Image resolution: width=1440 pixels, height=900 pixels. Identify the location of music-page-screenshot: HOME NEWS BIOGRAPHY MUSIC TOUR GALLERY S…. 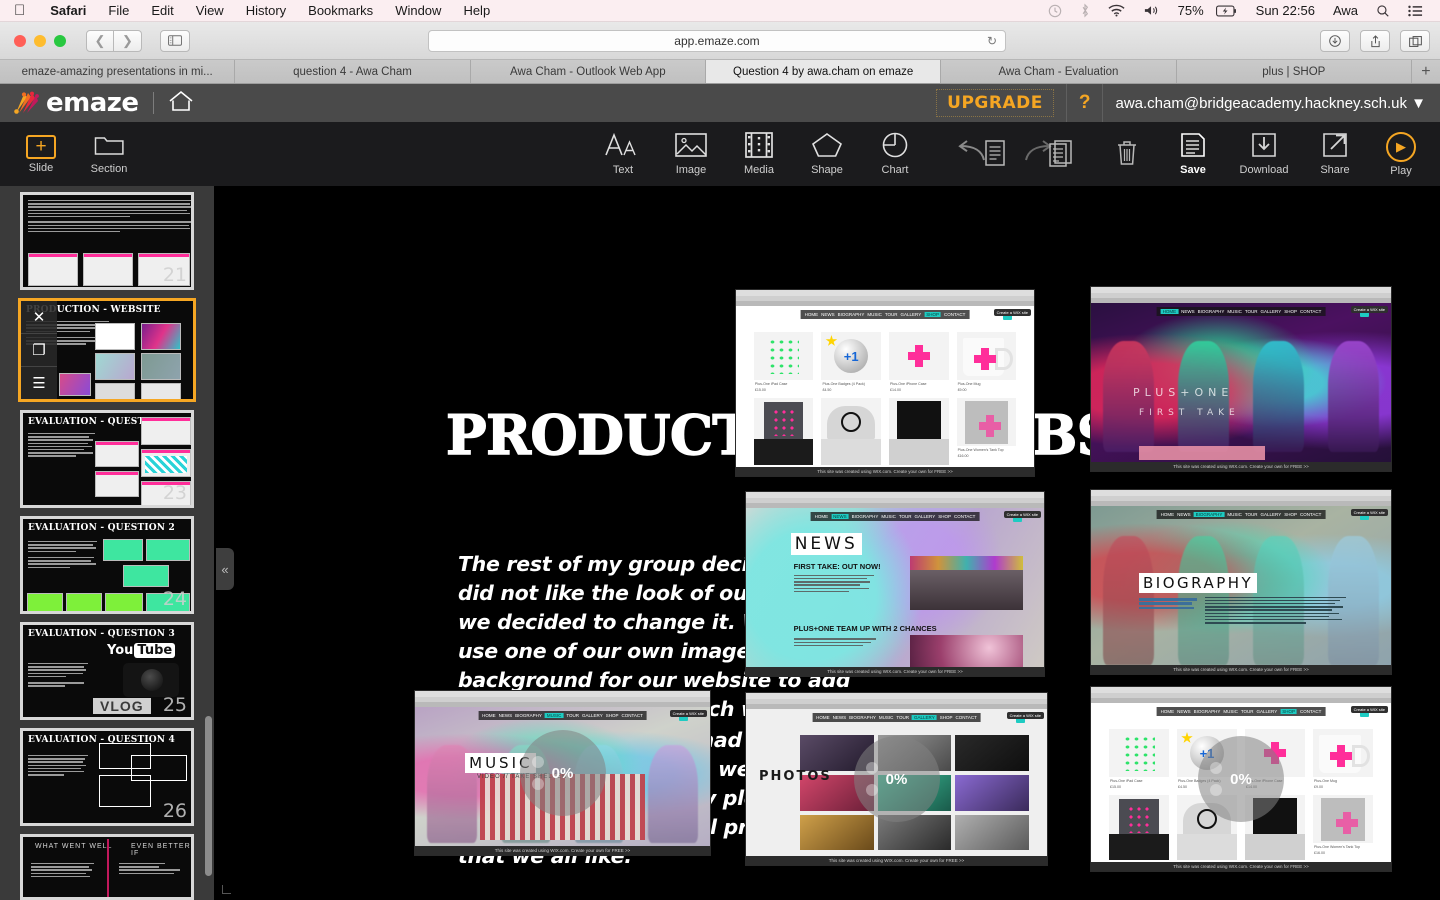
(562, 773).